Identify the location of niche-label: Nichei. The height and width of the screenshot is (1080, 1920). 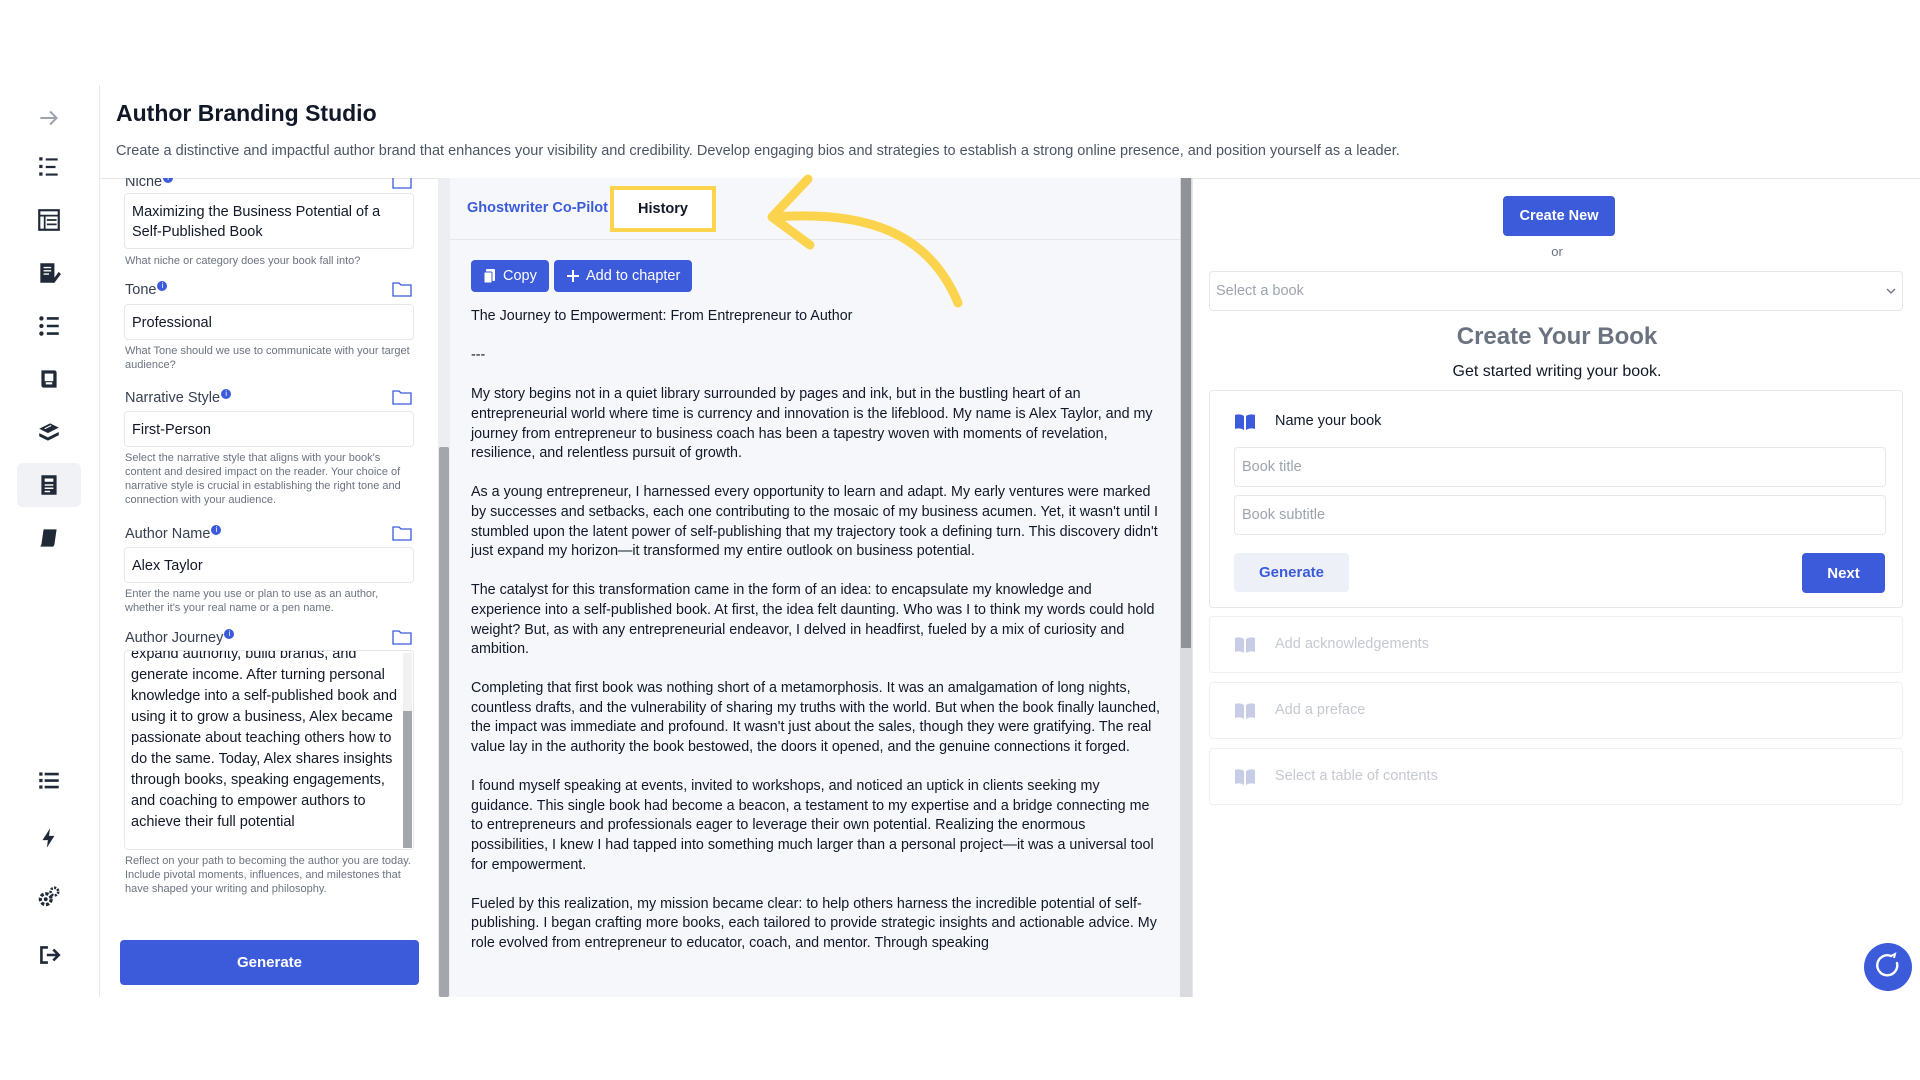
(149, 184).